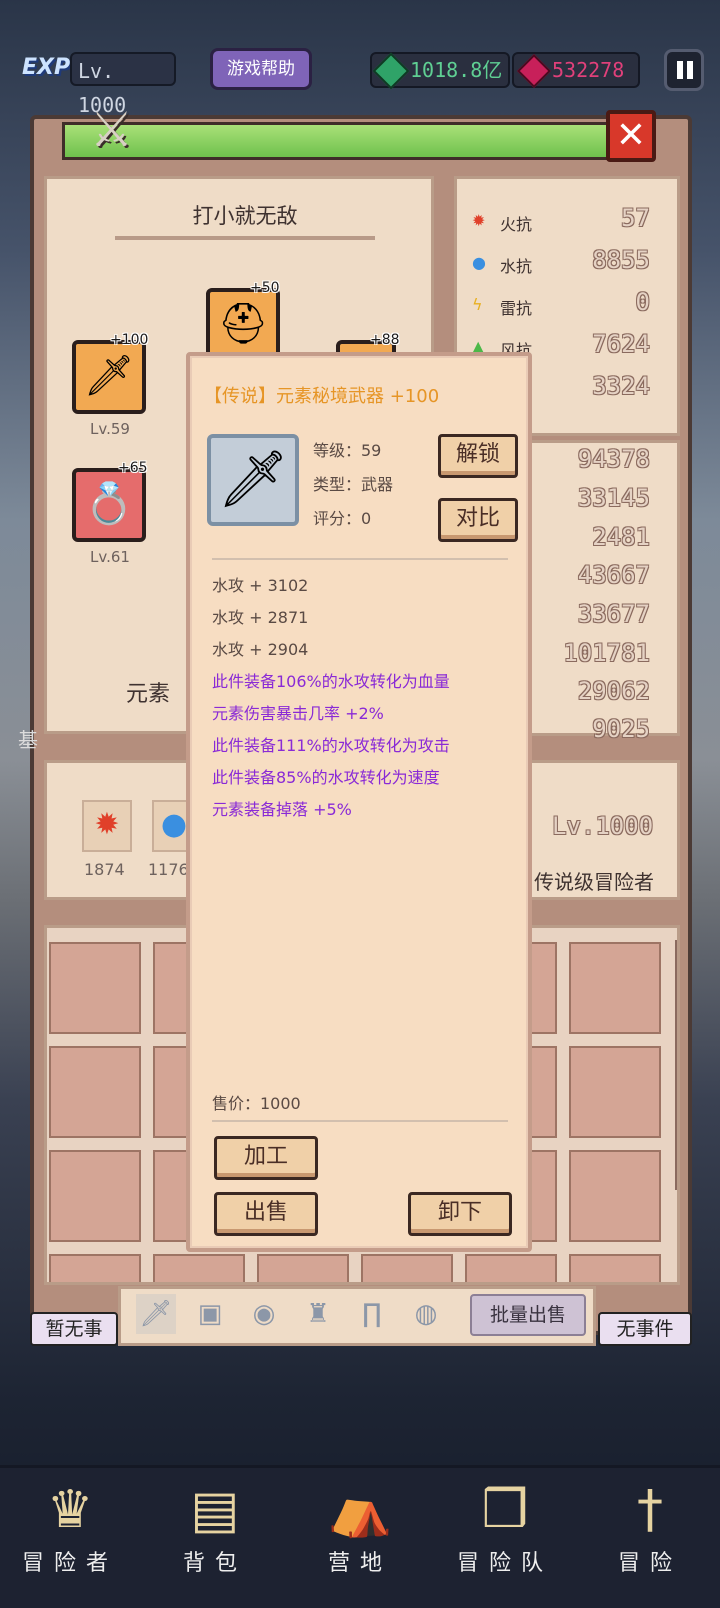 Image resolution: width=720 pixels, height=1608 pixels. What do you see at coordinates (645, 1329) in the screenshot?
I see `no-event-right: 无事件` at bounding box center [645, 1329].